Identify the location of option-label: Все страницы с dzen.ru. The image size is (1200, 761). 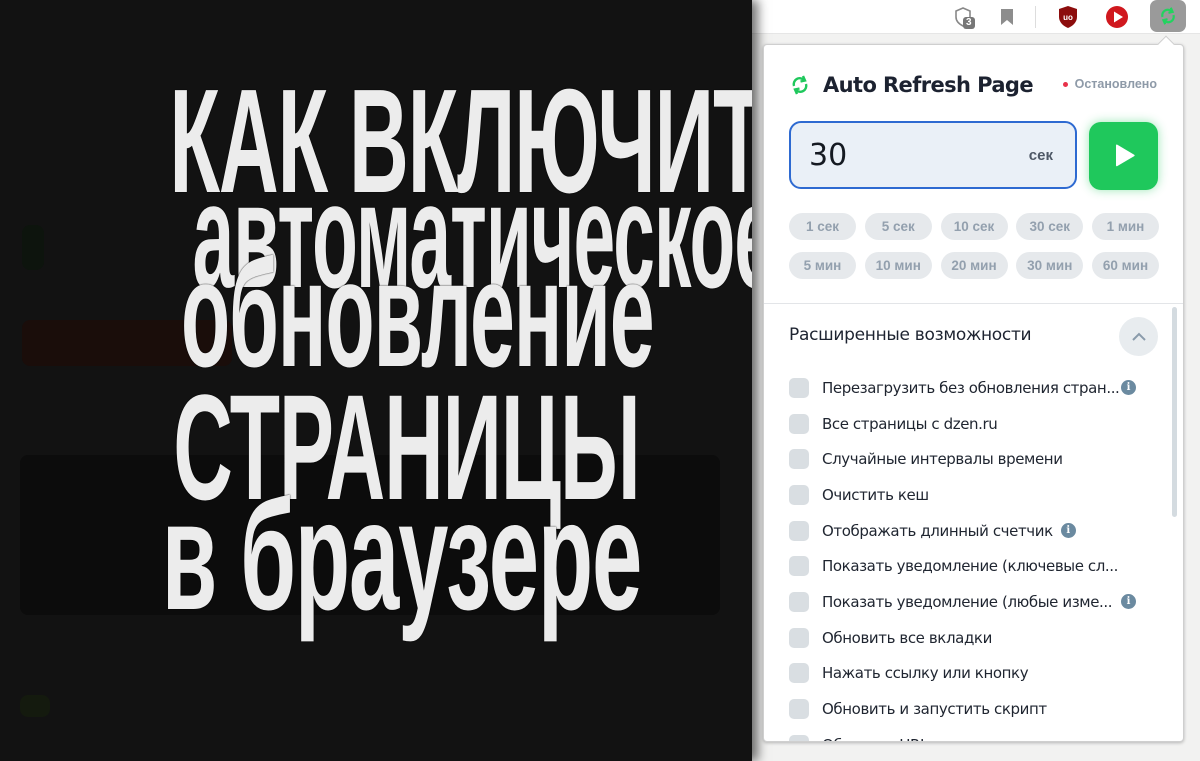
(910, 423).